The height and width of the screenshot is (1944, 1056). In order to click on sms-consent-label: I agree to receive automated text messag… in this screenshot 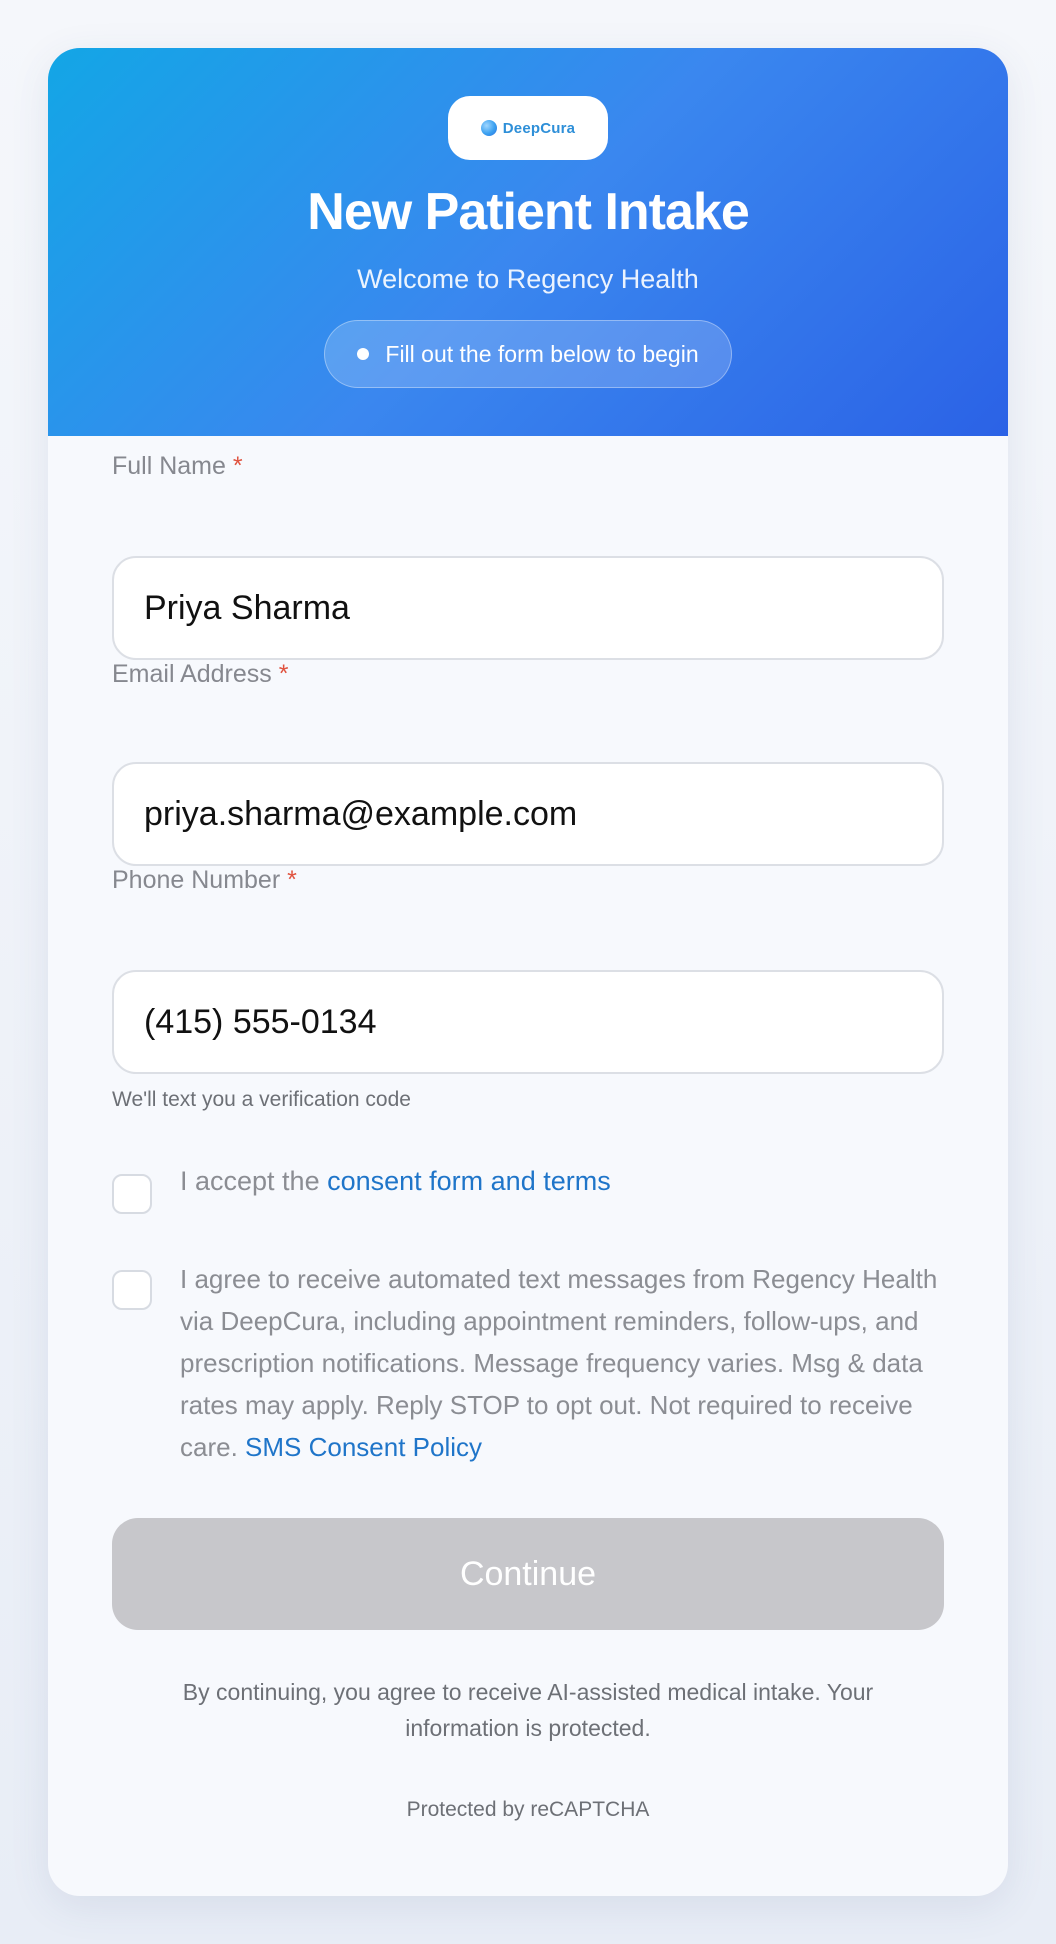, I will do `click(565, 1363)`.